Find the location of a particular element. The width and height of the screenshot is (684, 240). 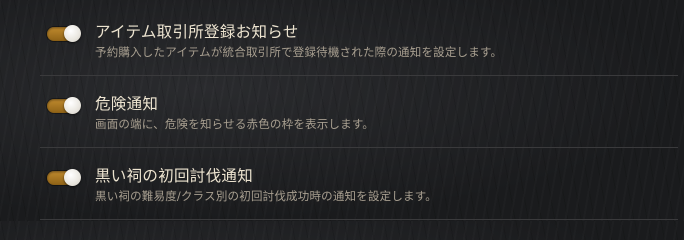

setting-title: 黒い祠の初回討伐通知 is located at coordinates (174, 176).